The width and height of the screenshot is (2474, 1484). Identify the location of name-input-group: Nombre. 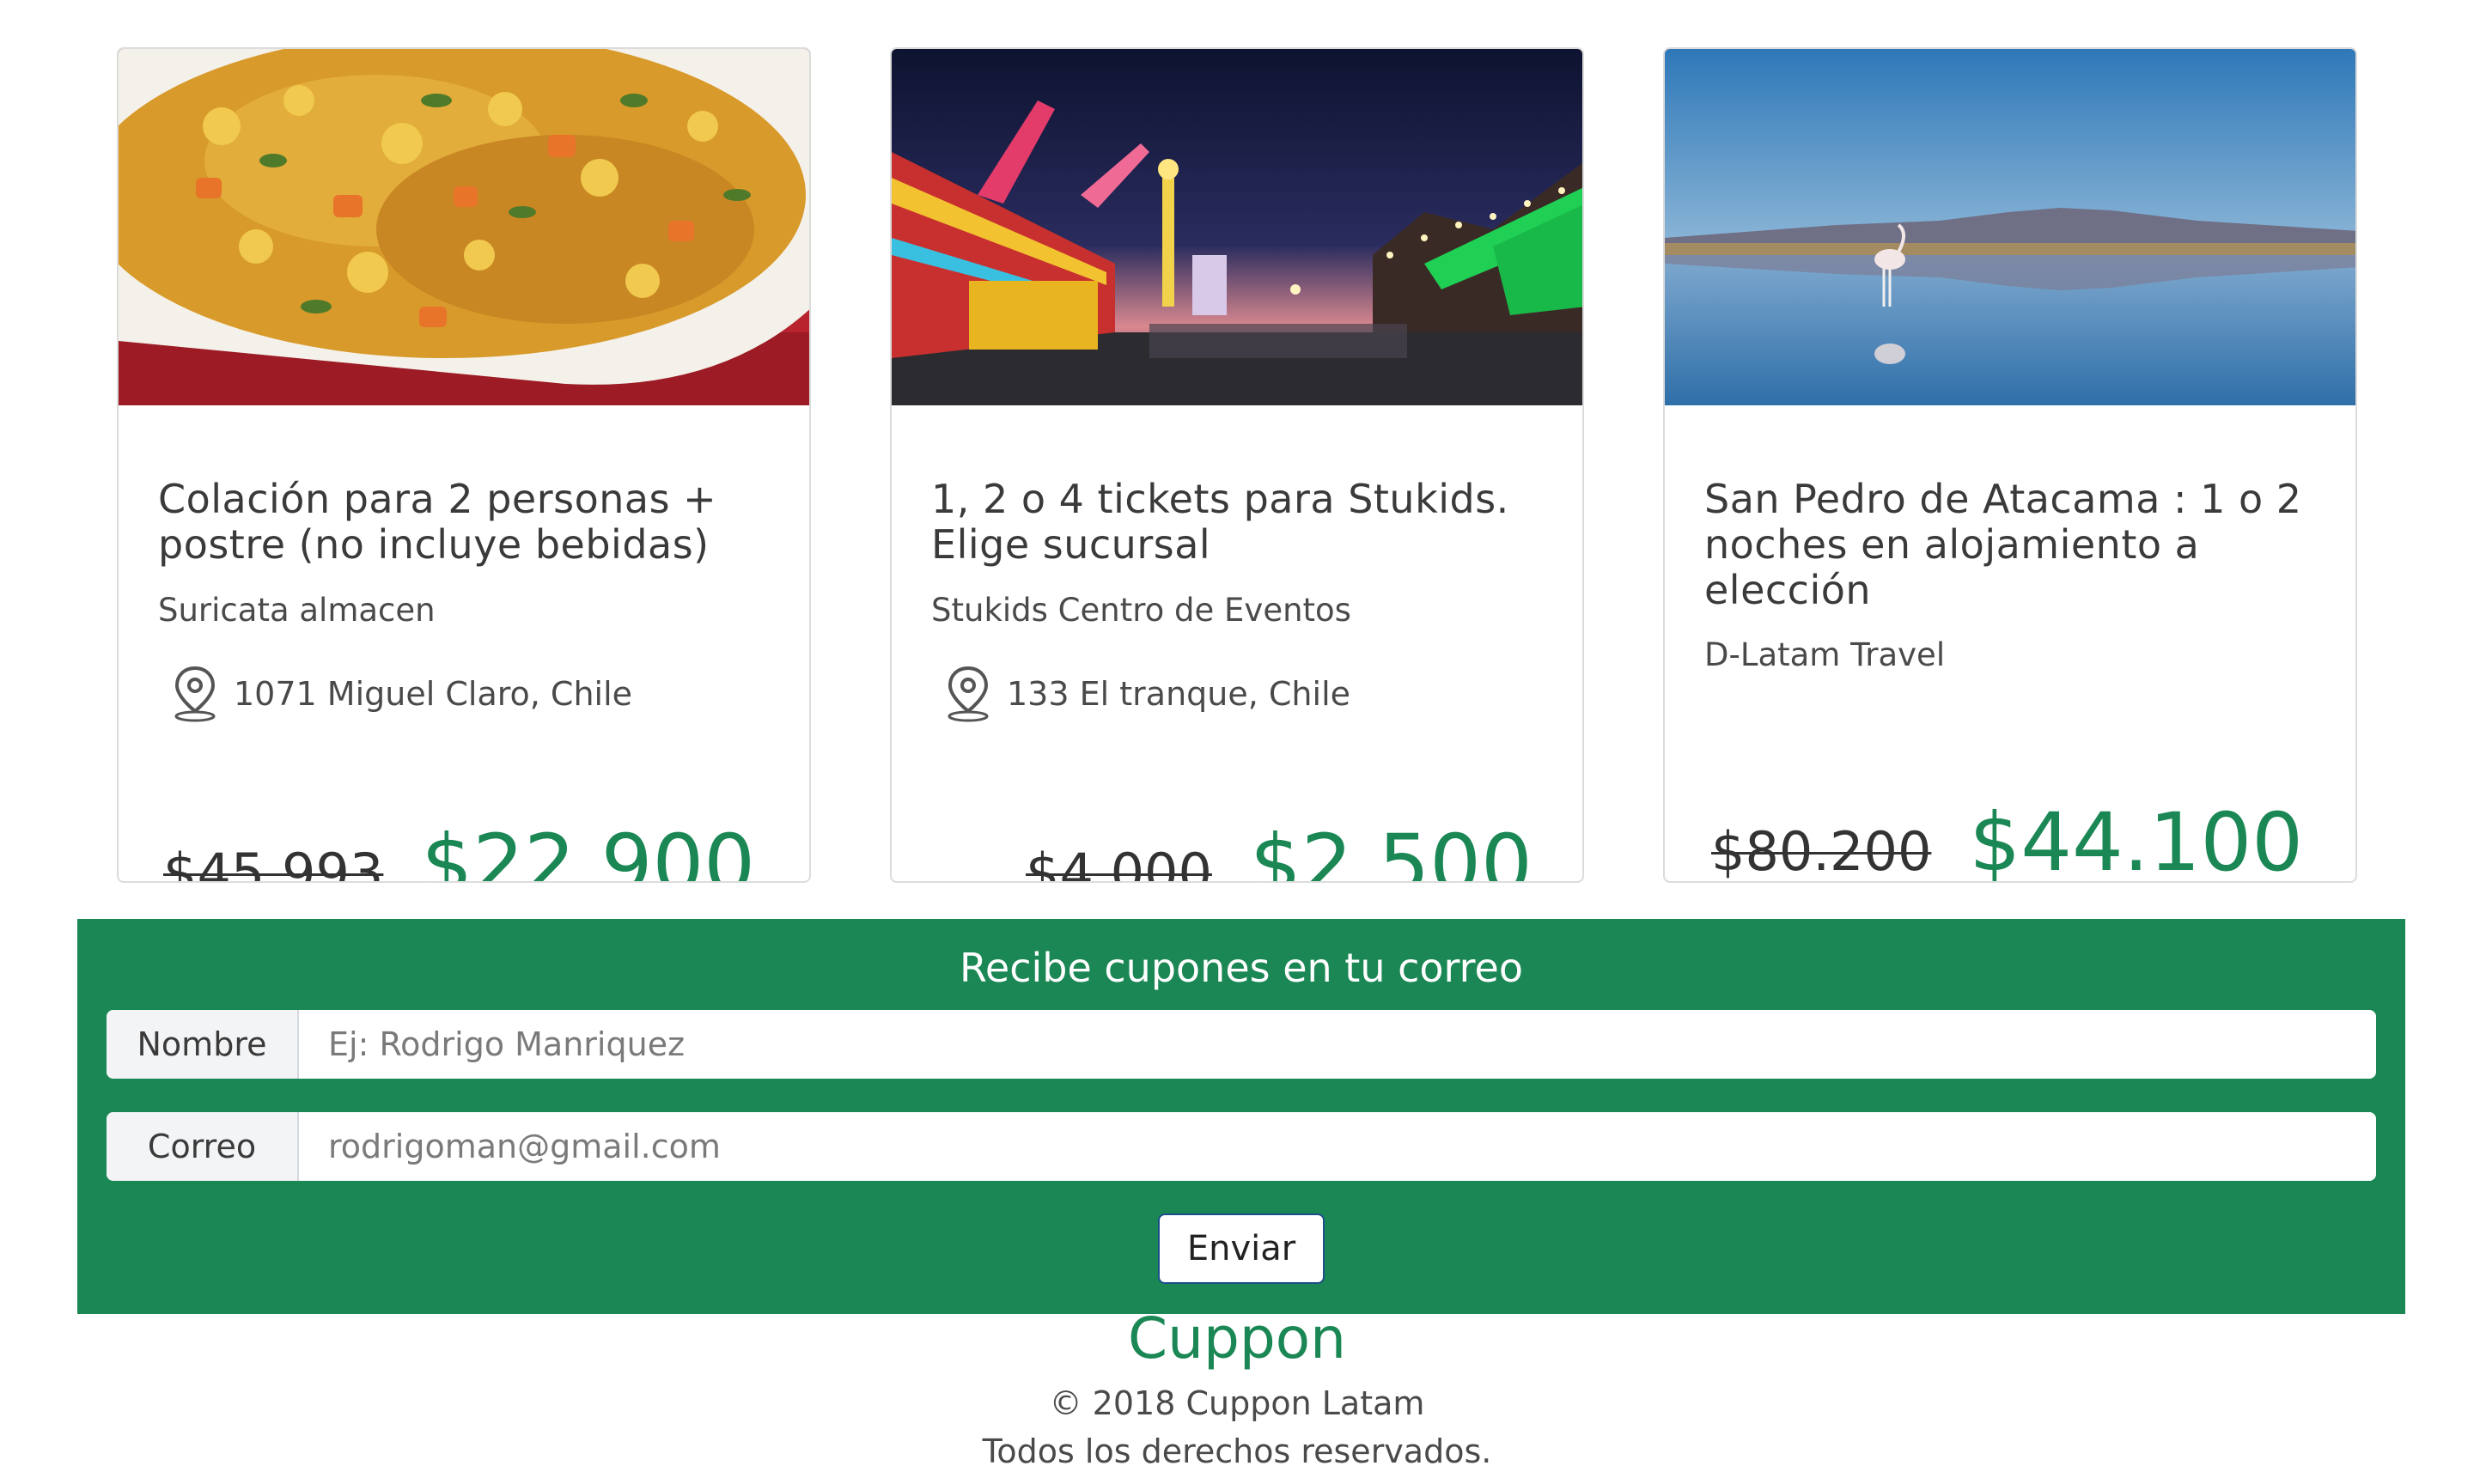
(1241, 1044).